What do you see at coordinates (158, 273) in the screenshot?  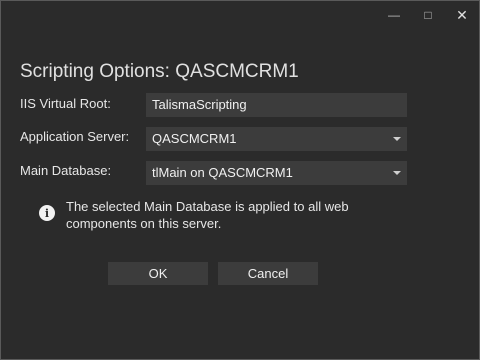 I see `ok-button: OK` at bounding box center [158, 273].